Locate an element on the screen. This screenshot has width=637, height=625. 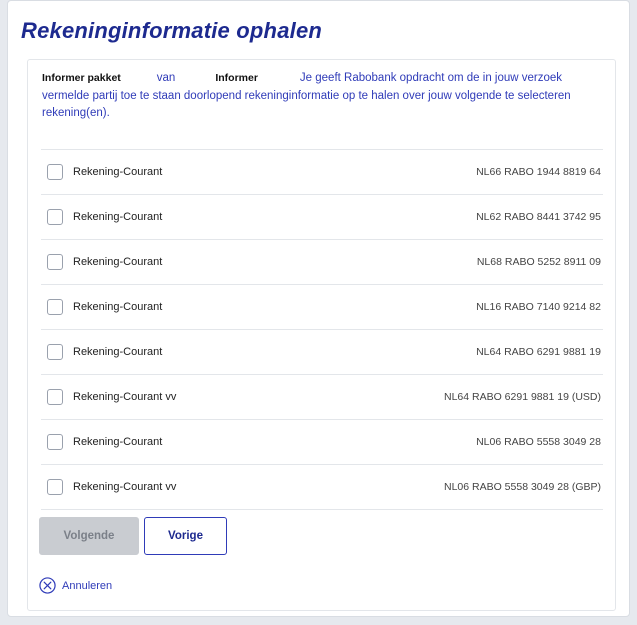
cancel-link: Annuleren is located at coordinates (75, 585).